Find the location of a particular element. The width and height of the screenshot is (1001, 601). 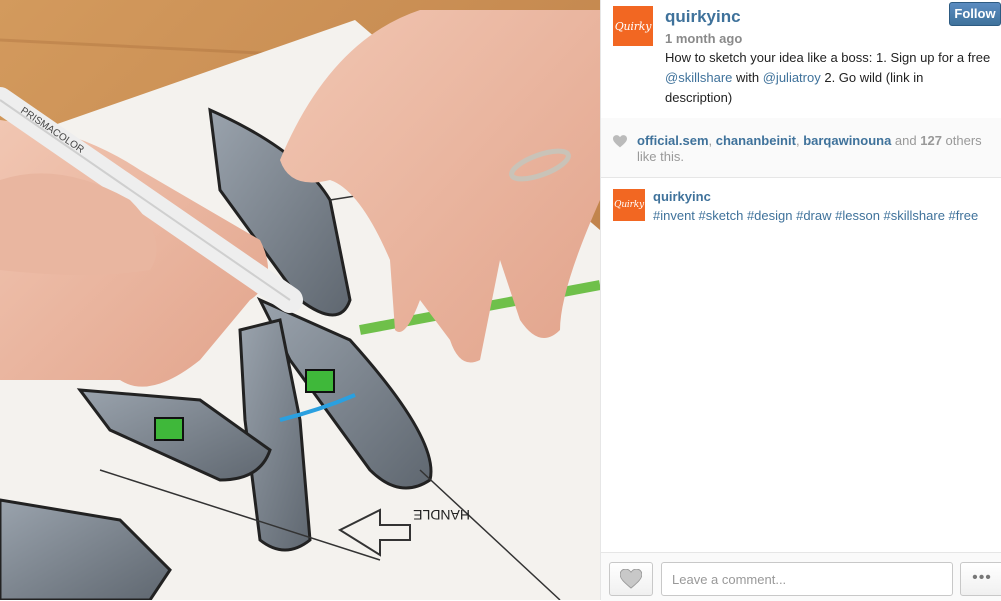

comment-username: quirkyinc is located at coordinates (682, 196).